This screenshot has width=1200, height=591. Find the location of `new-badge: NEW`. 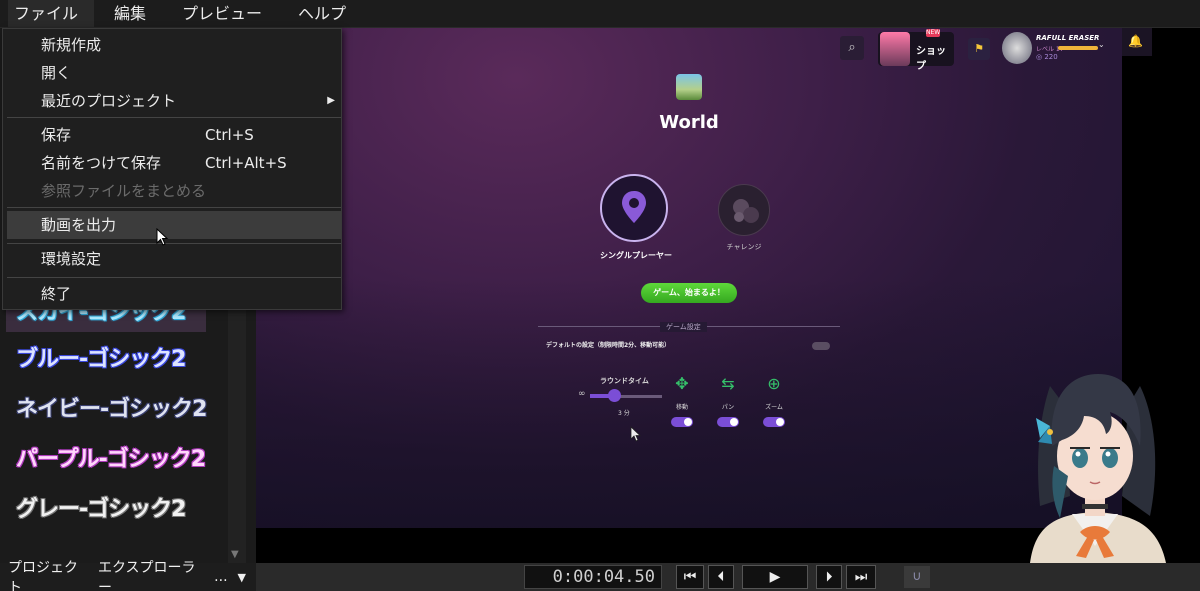

new-badge: NEW is located at coordinates (933, 33).